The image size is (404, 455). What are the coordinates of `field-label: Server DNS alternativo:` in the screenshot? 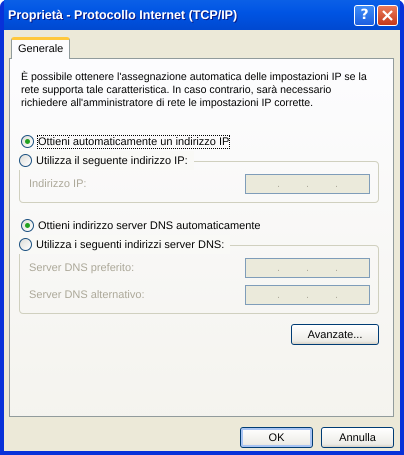 It's located at (87, 295).